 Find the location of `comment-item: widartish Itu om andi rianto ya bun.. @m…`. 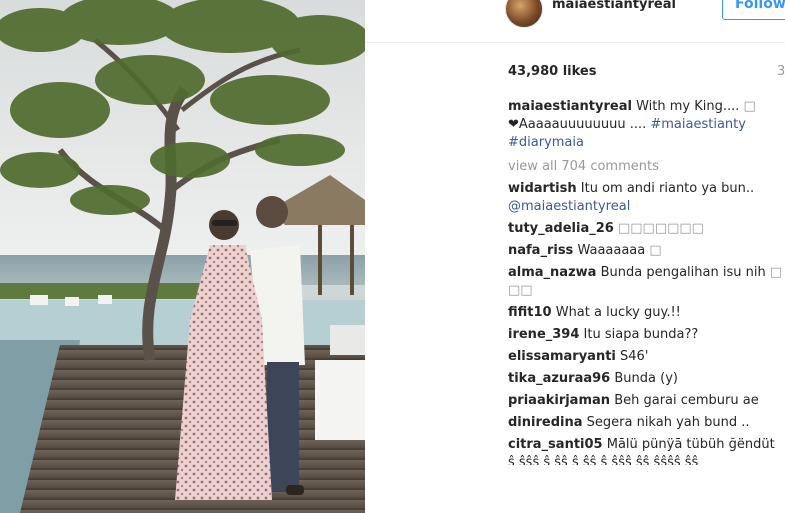

comment-item: widartish Itu om andi rianto ya bun.. @m… is located at coordinates (646, 198).